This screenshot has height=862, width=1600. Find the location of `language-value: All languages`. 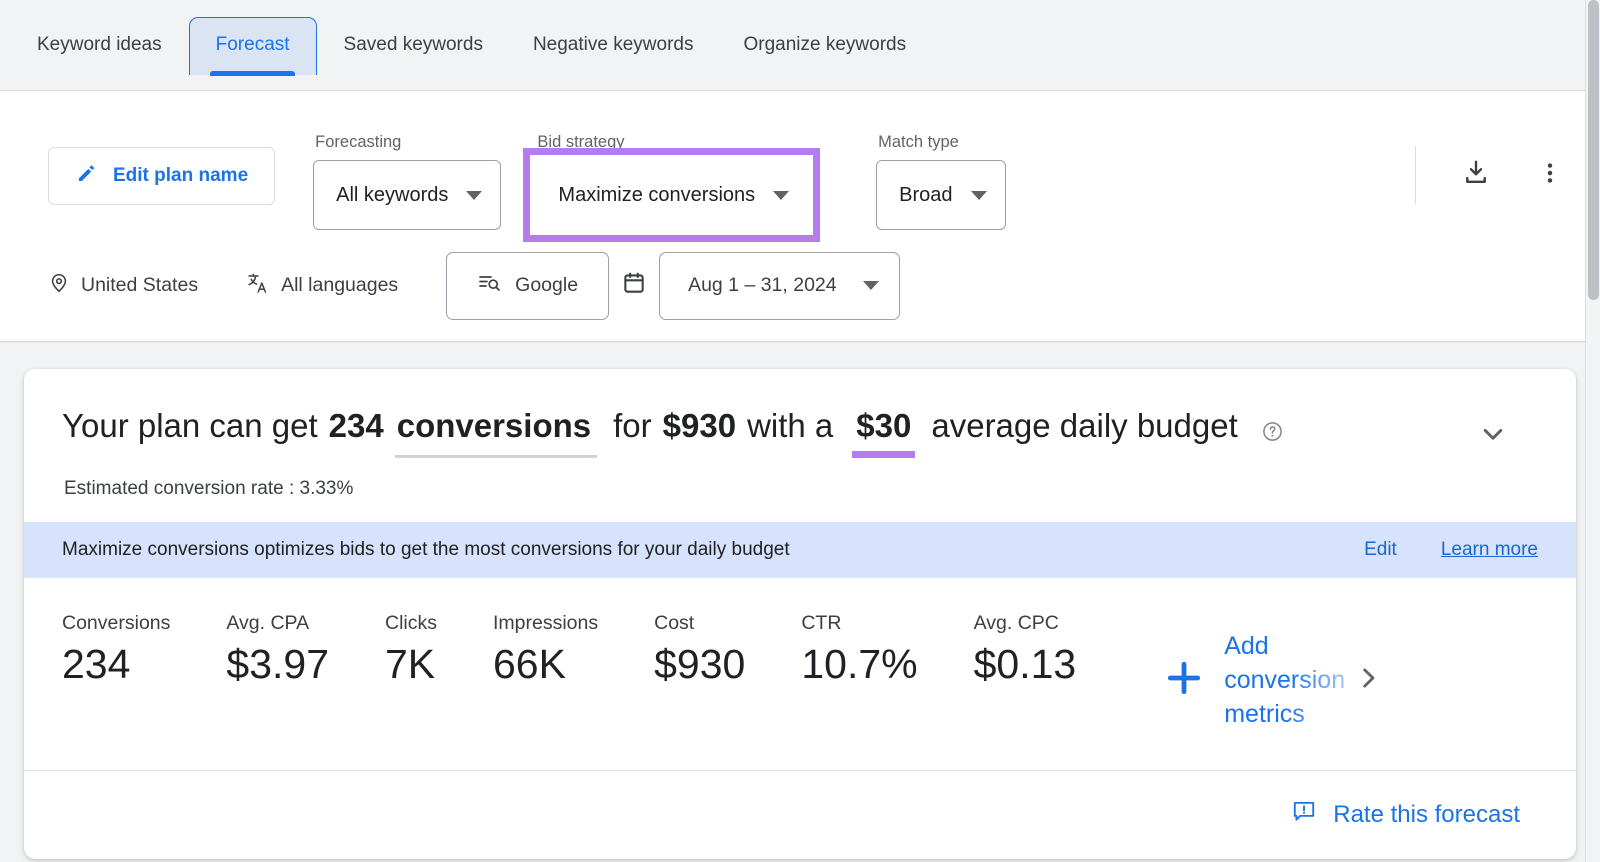

language-value: All languages is located at coordinates (340, 285).